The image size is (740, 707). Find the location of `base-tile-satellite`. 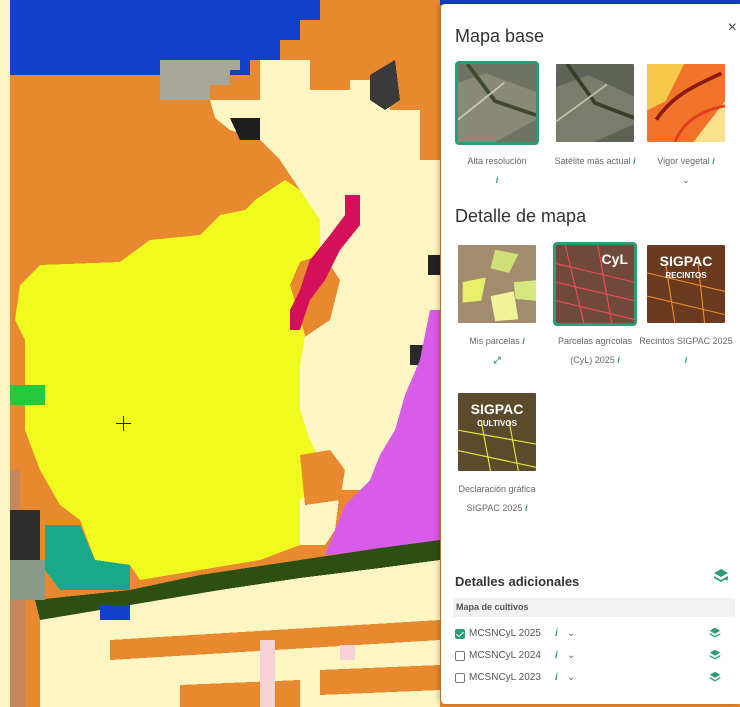

base-tile-satellite is located at coordinates (595, 103).